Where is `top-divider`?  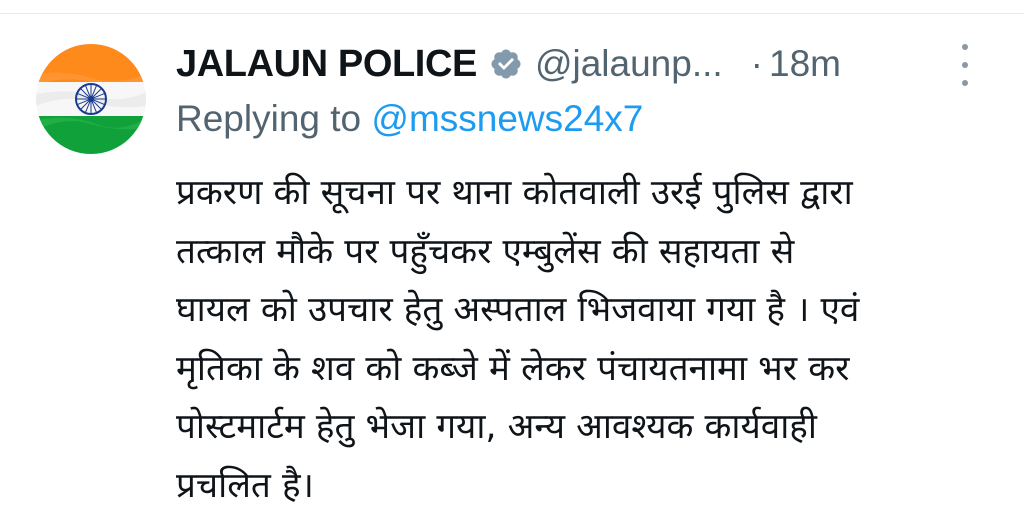
top-divider is located at coordinates (512, 13).